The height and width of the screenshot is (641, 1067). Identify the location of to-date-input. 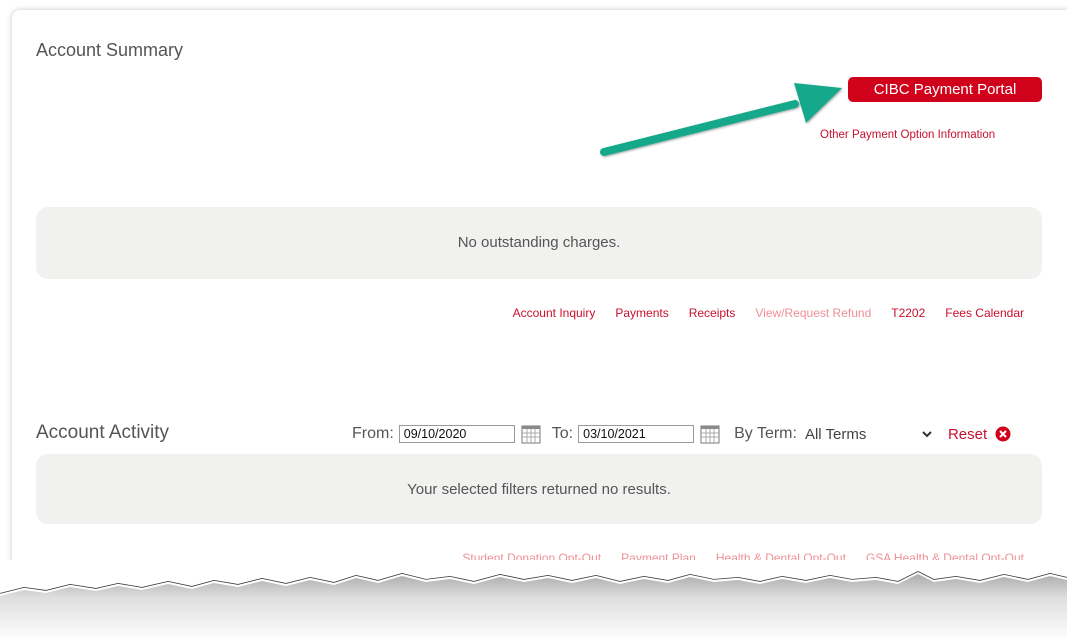
(636, 434).